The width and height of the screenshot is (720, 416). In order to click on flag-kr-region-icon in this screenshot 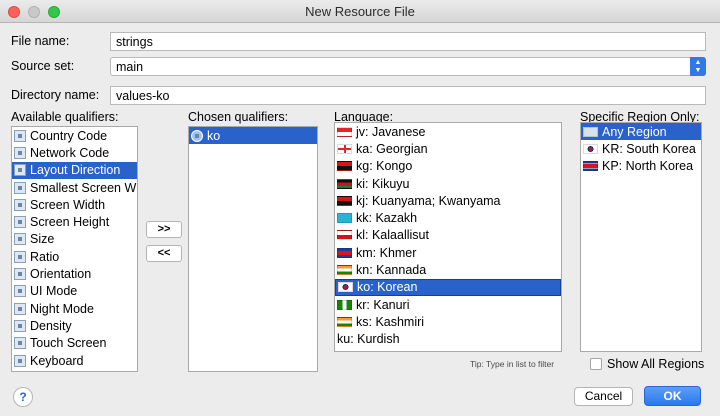, I will do `click(590, 148)`.